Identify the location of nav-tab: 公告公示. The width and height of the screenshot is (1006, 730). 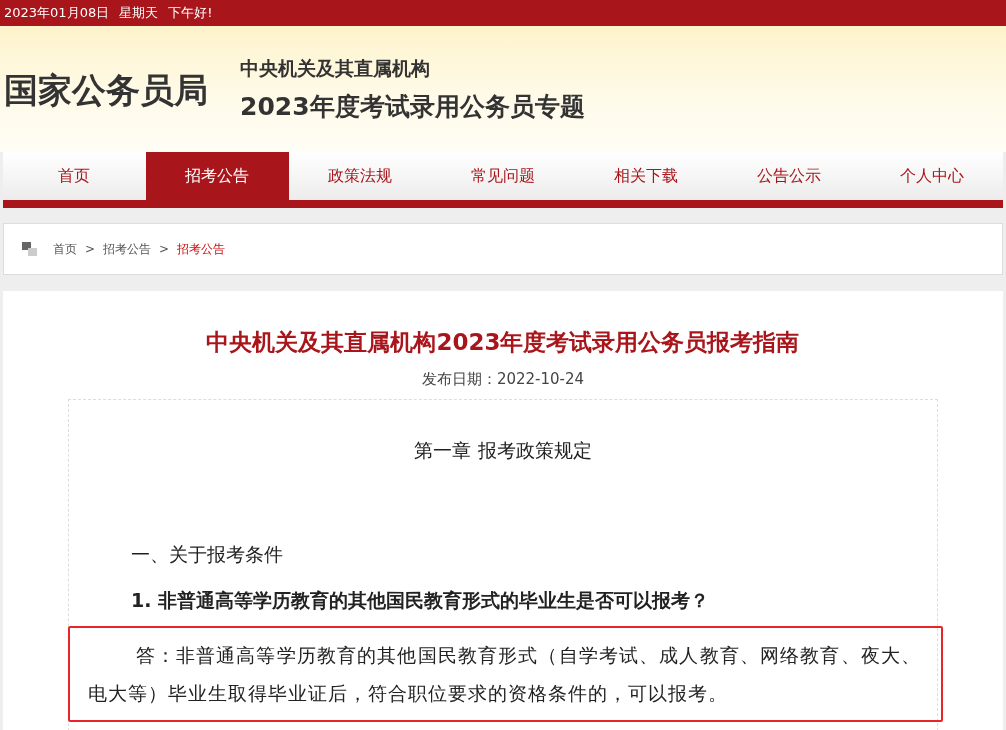
(789, 176).